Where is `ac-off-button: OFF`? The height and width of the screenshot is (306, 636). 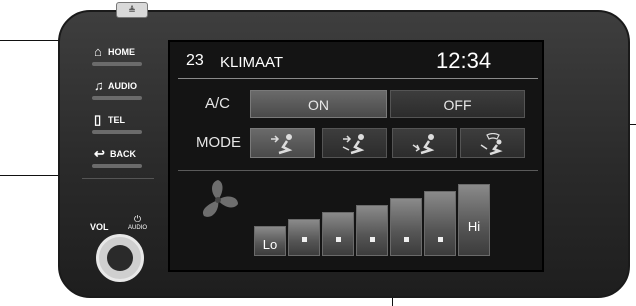 ac-off-button: OFF is located at coordinates (457, 104).